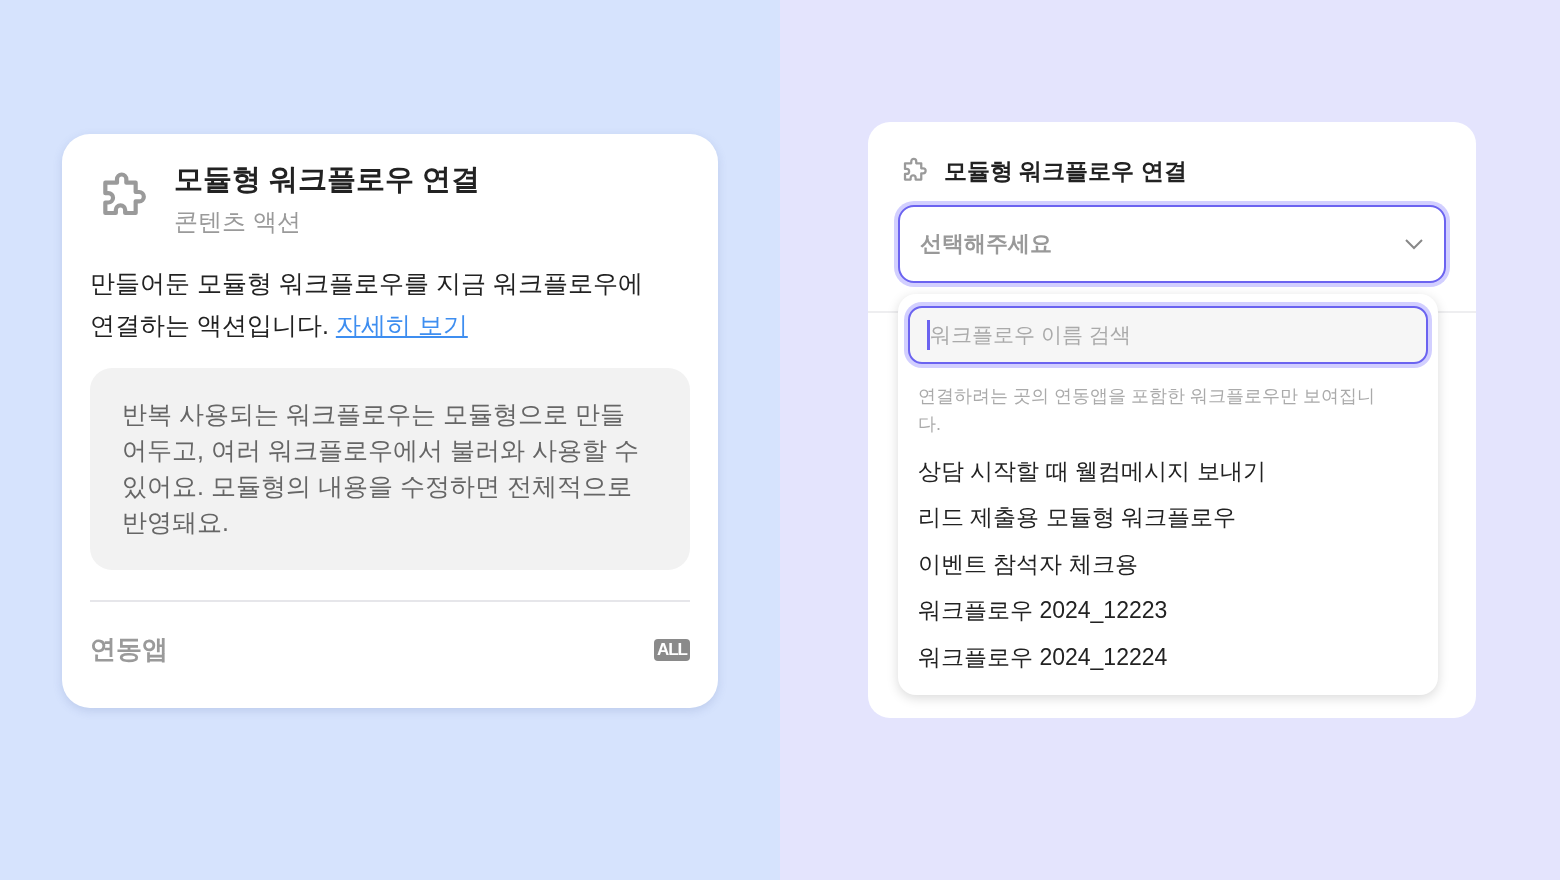 The width and height of the screenshot is (1560, 880). What do you see at coordinates (671, 649) in the screenshot?
I see `all-badge: ALL` at bounding box center [671, 649].